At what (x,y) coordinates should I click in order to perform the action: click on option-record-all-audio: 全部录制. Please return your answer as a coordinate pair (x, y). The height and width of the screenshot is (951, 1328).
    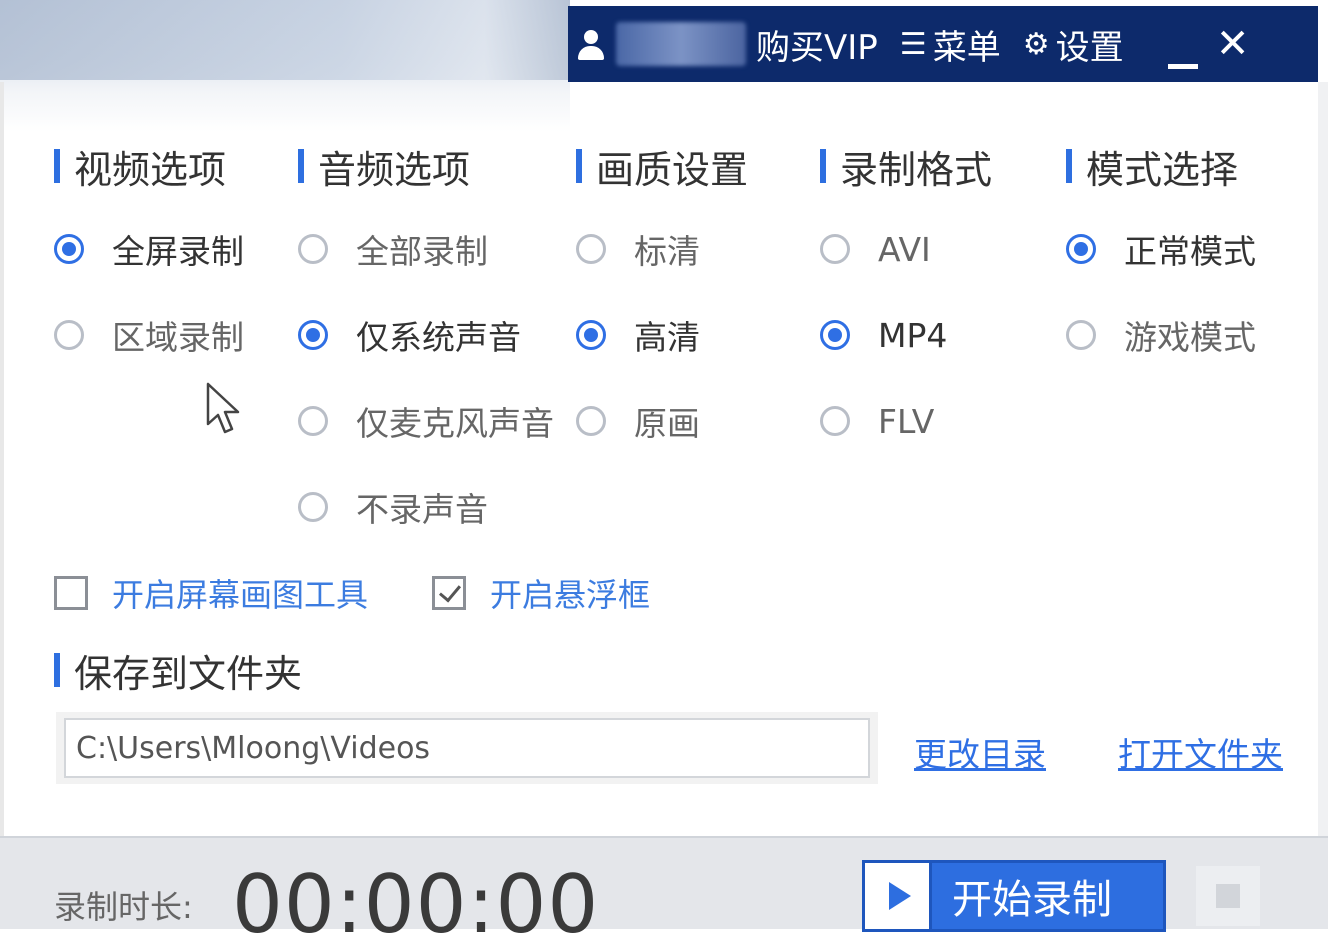
    Looking at the image, I should click on (426, 249).